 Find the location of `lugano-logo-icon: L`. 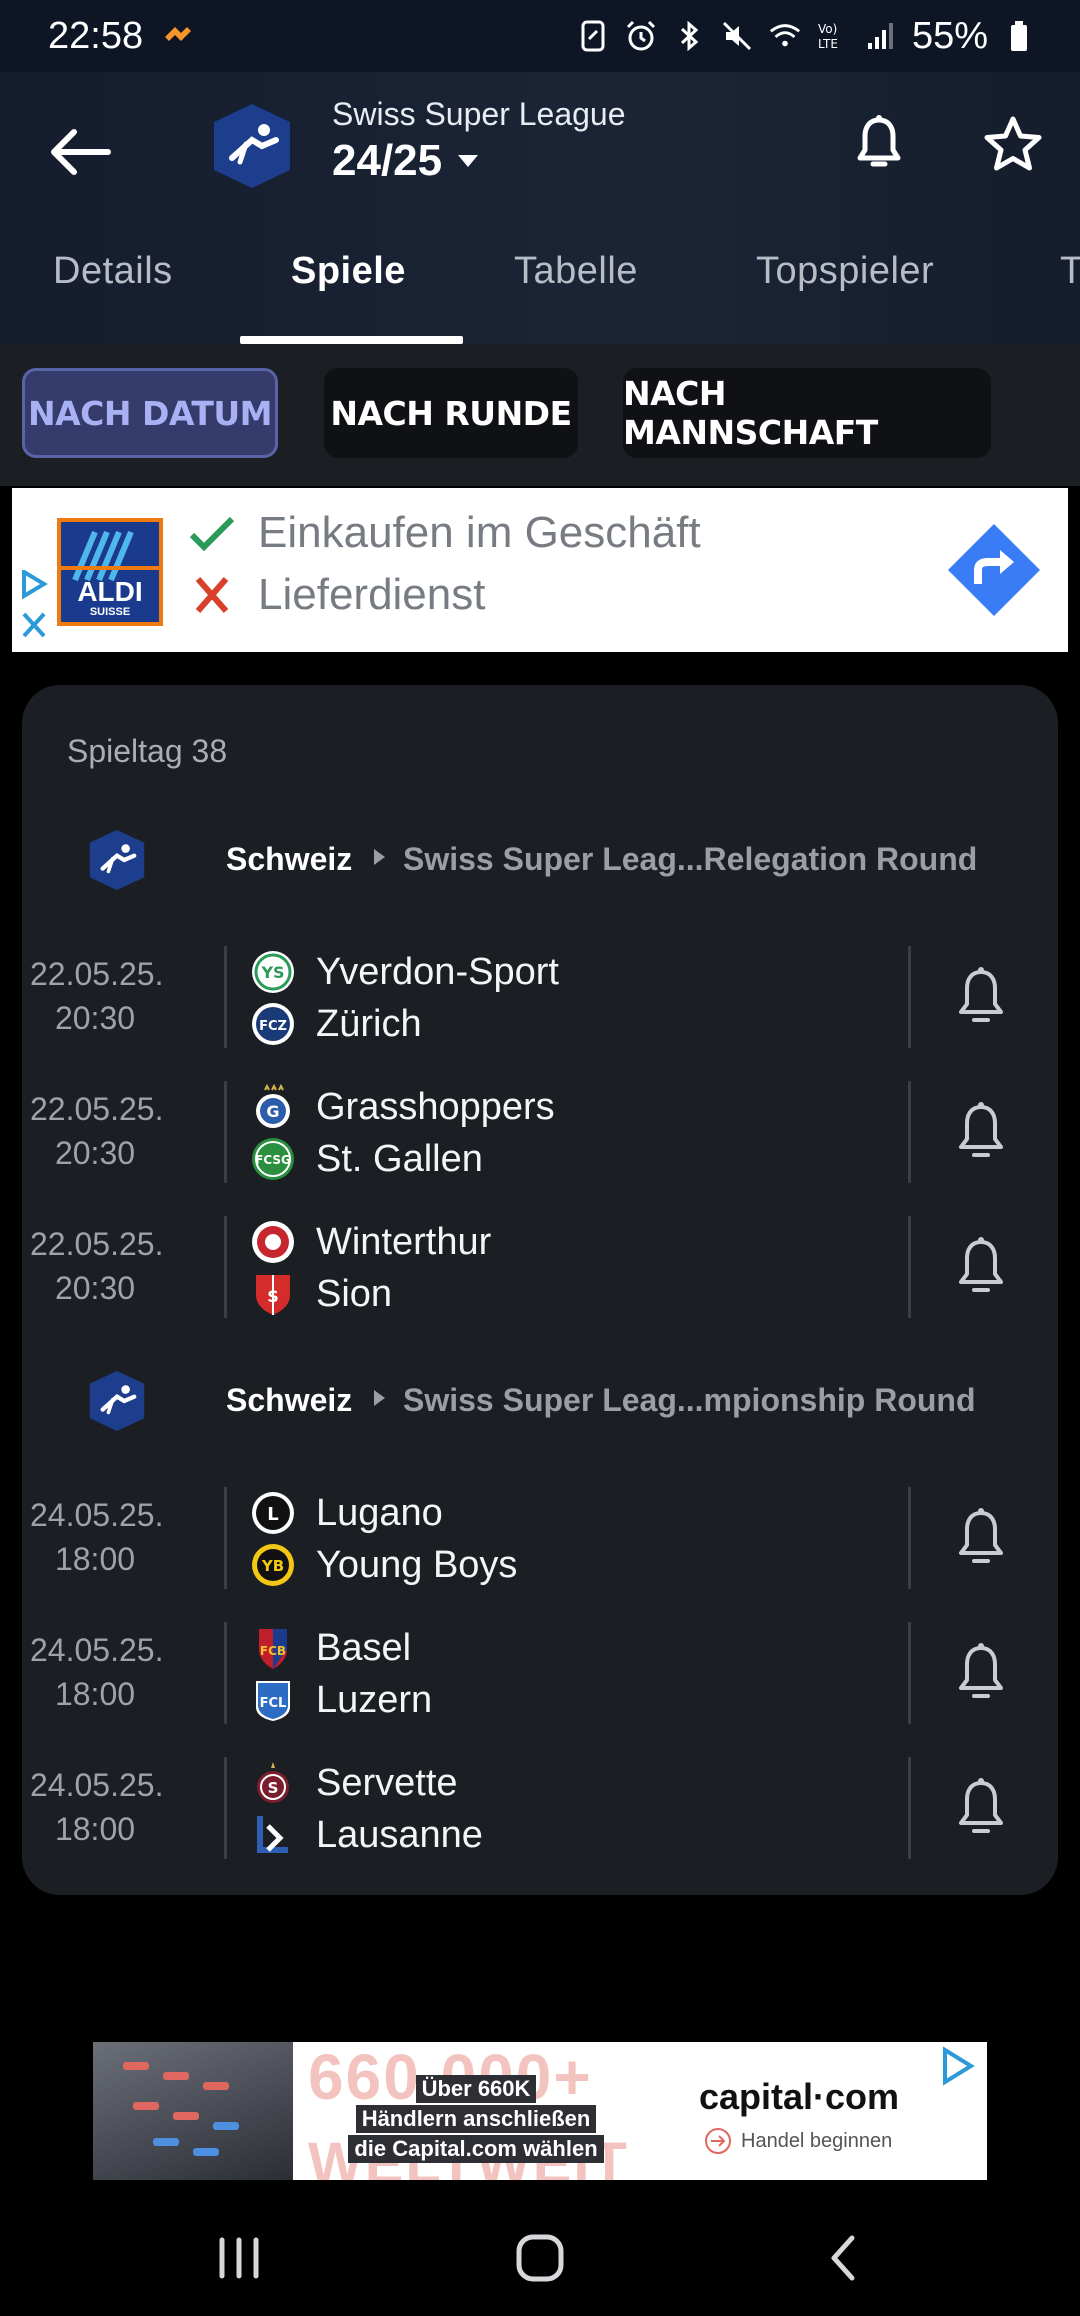

lugano-logo-icon: L is located at coordinates (273, 1513).